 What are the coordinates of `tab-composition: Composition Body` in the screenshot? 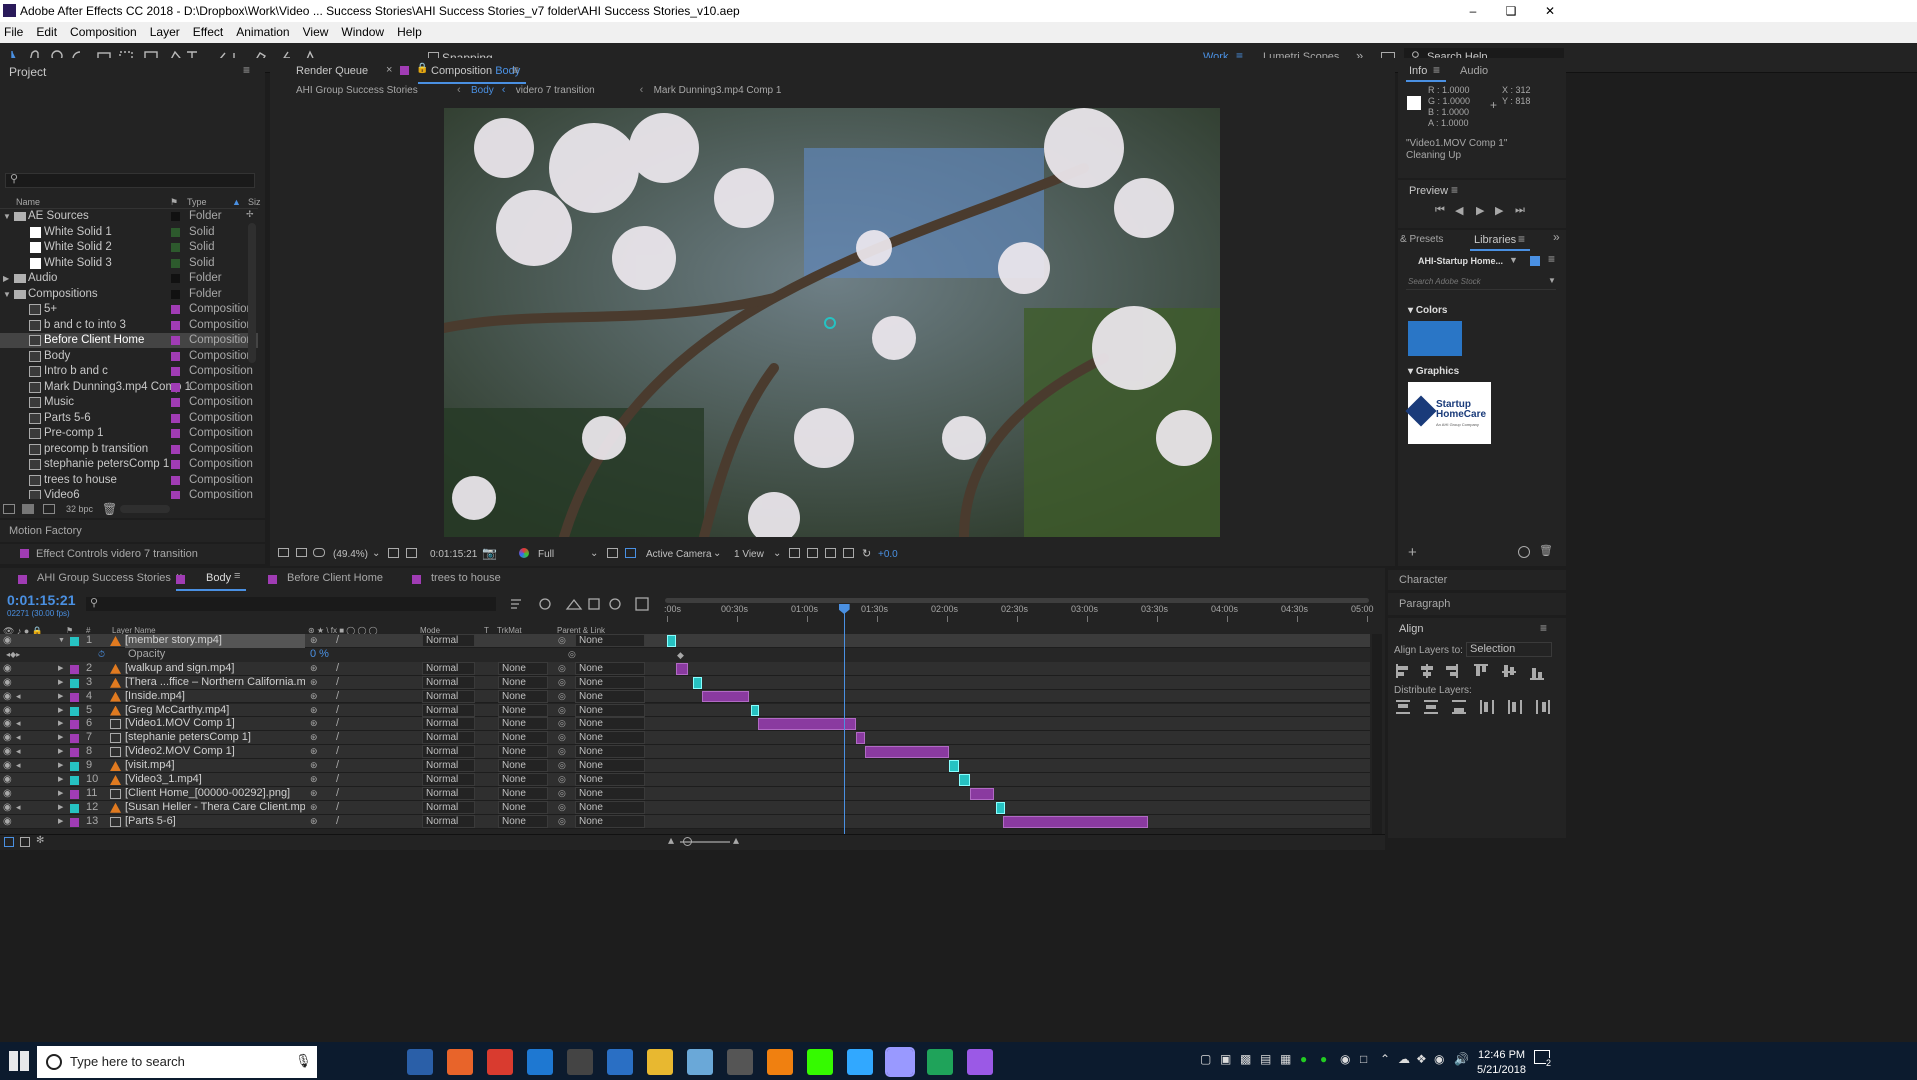 It's located at (475, 71).